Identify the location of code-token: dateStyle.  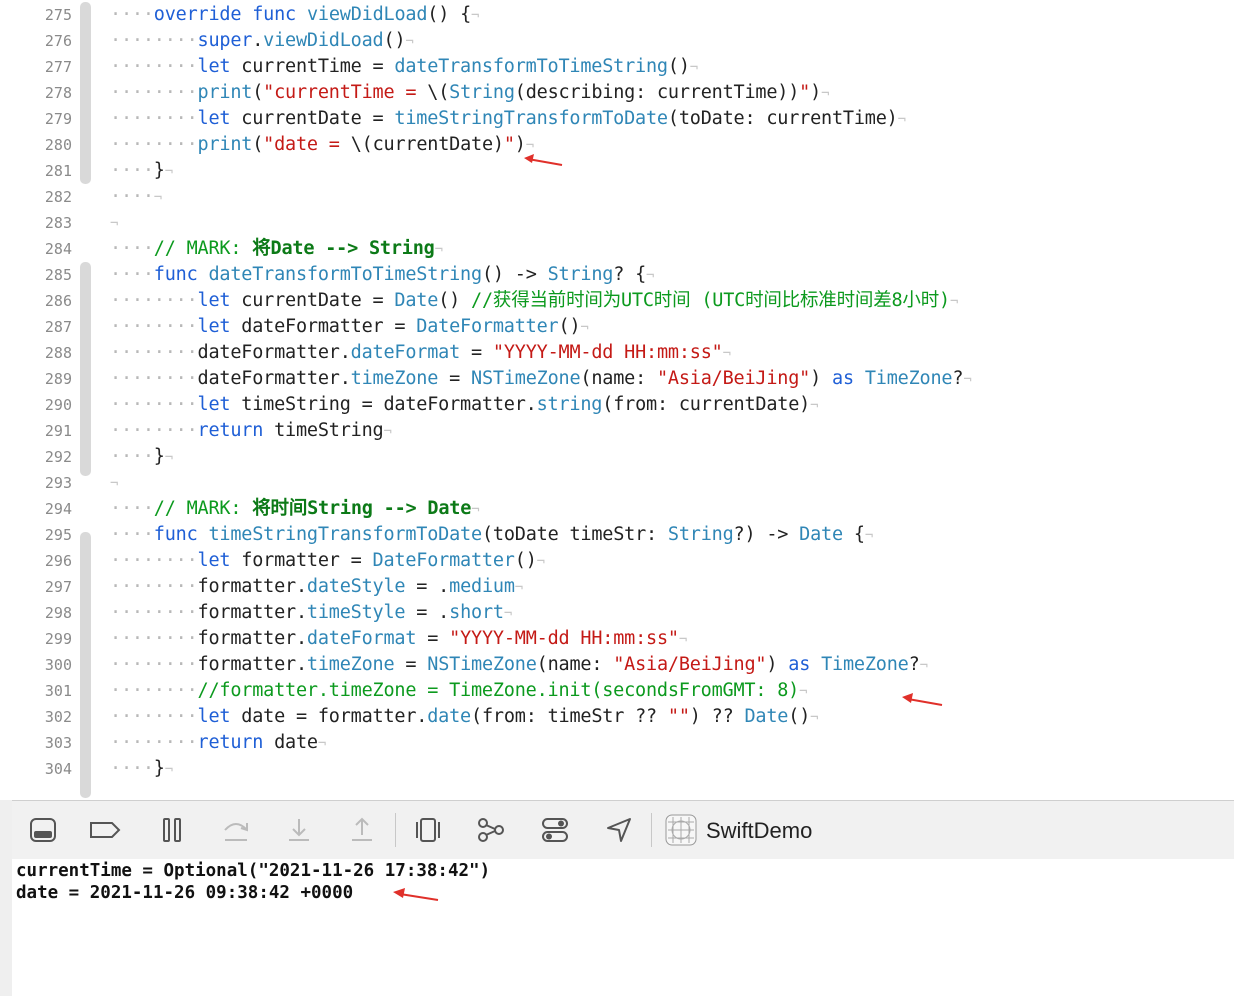
(356, 586).